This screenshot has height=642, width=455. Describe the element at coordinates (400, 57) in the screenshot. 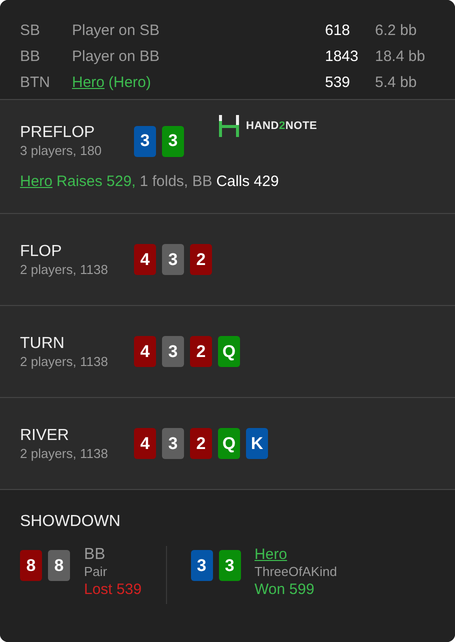

I see `stack-bb: 18.4 bb` at that location.